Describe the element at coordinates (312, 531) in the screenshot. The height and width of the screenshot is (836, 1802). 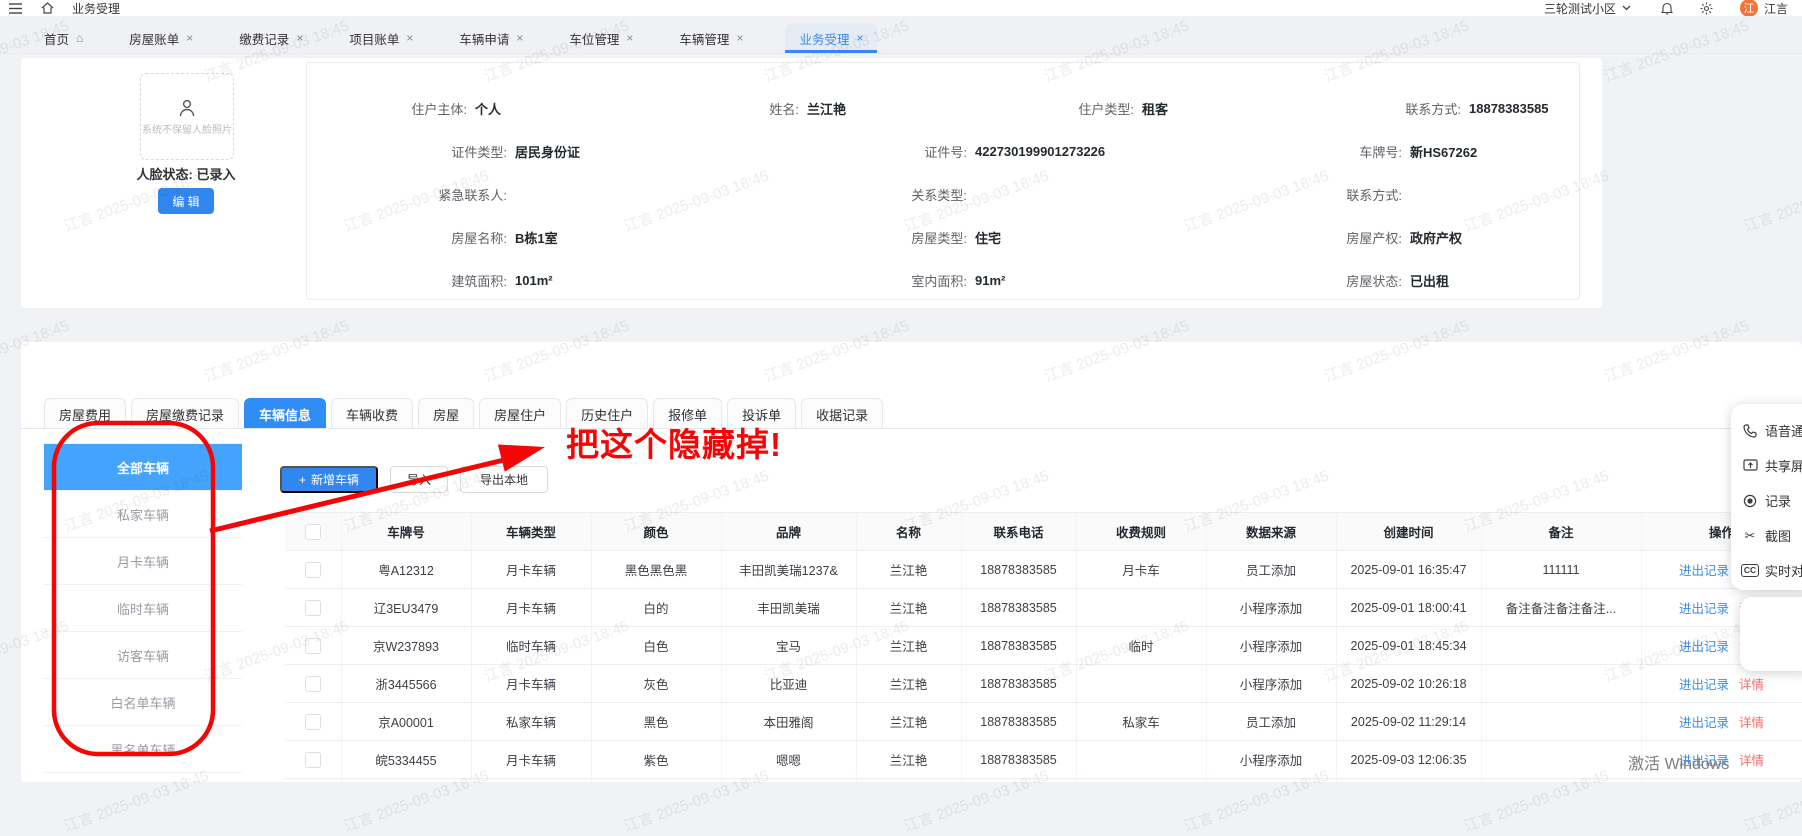
I see `header-checkbox` at that location.